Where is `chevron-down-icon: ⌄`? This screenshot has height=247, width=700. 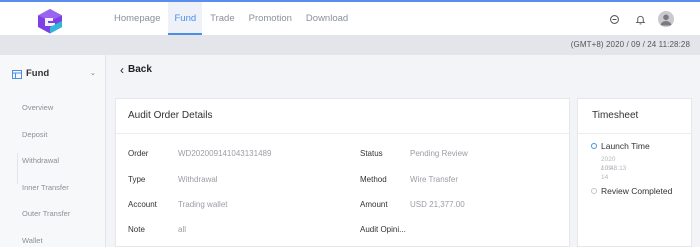
chevron-down-icon: ⌄ is located at coordinates (93, 73).